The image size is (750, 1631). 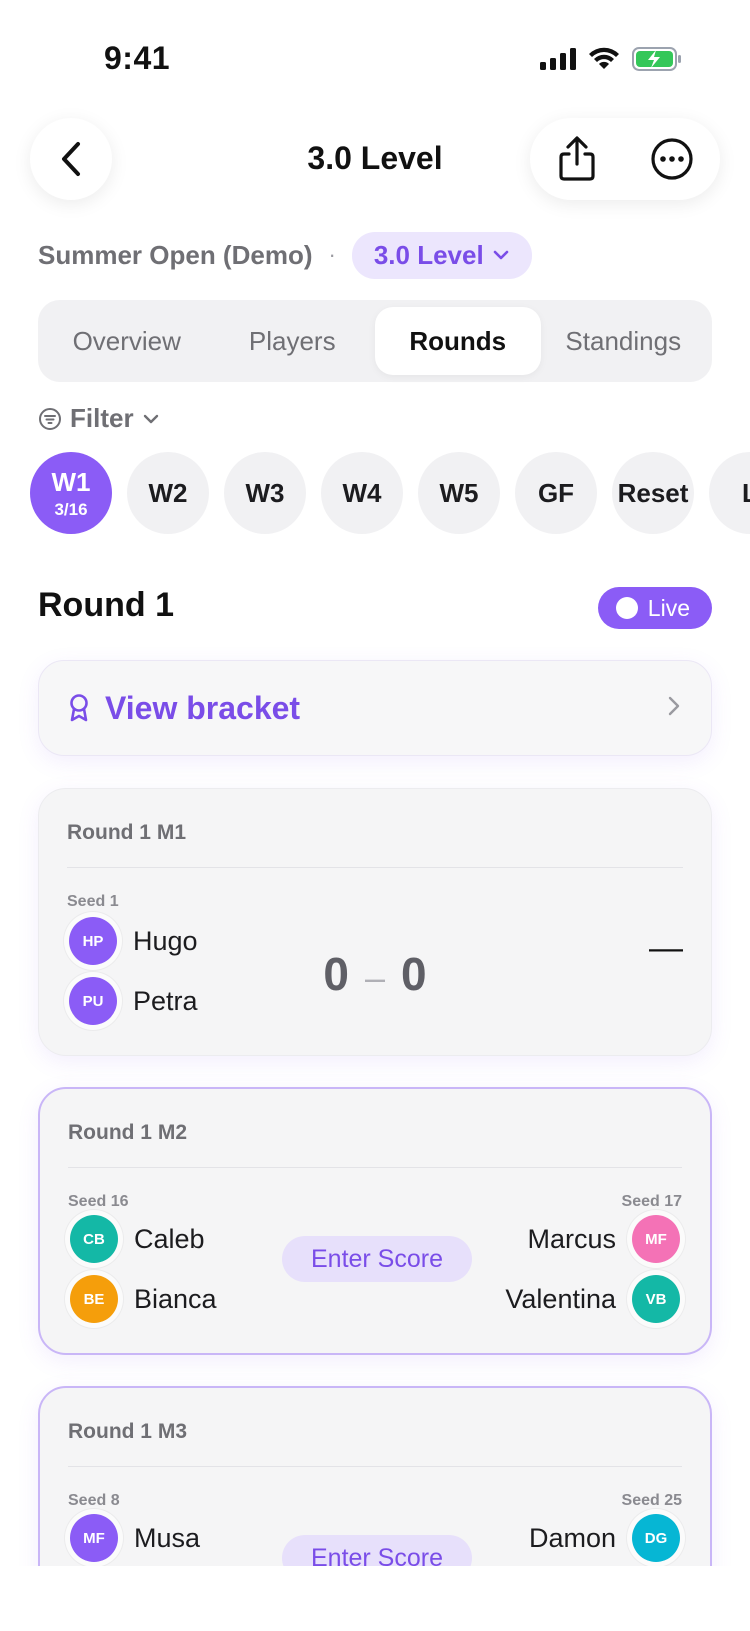 I want to click on score-right: 0, so click(x=414, y=974).